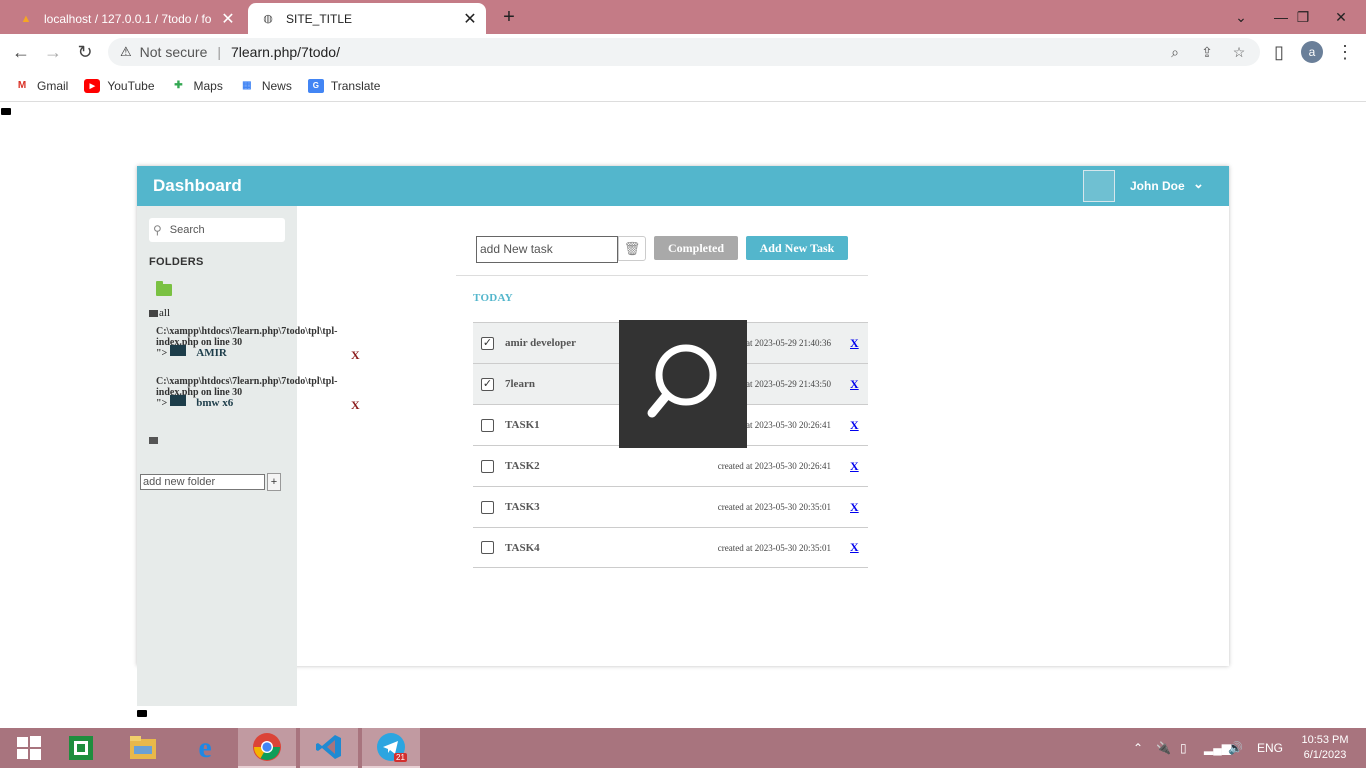  I want to click on omnibox: ⚠ Not secure | 7learn.php/7todo/ ⌕ ⇪ ☆, so click(684, 52).